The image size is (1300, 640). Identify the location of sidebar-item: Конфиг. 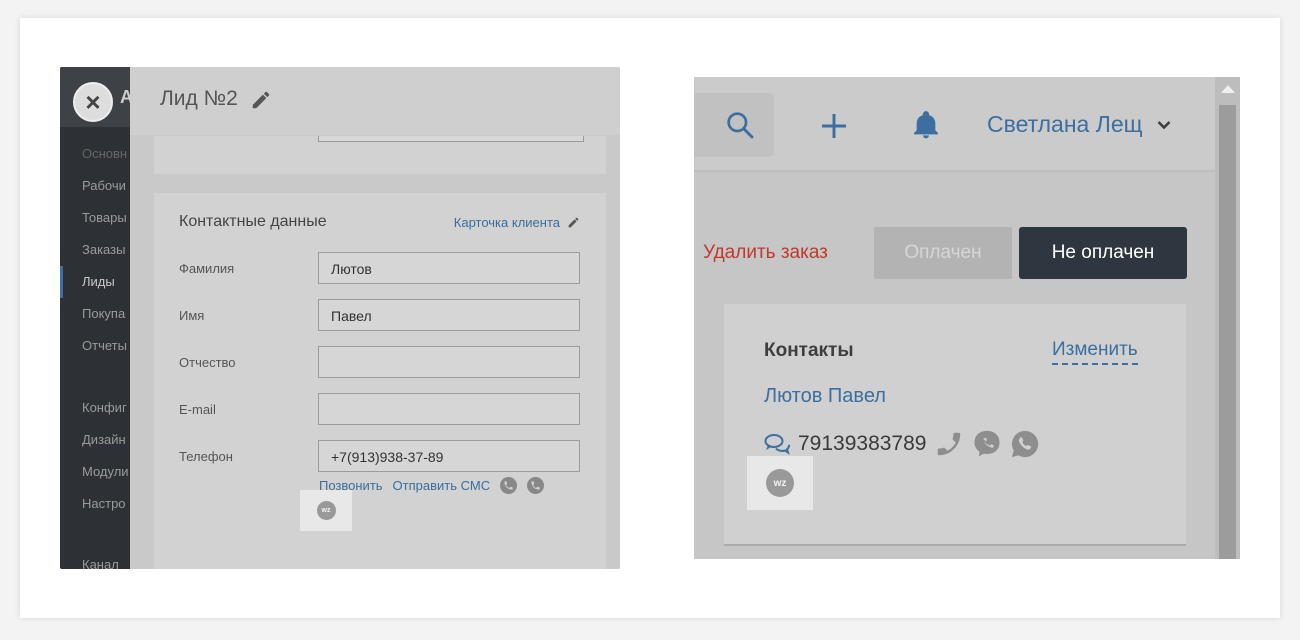
(106, 407).